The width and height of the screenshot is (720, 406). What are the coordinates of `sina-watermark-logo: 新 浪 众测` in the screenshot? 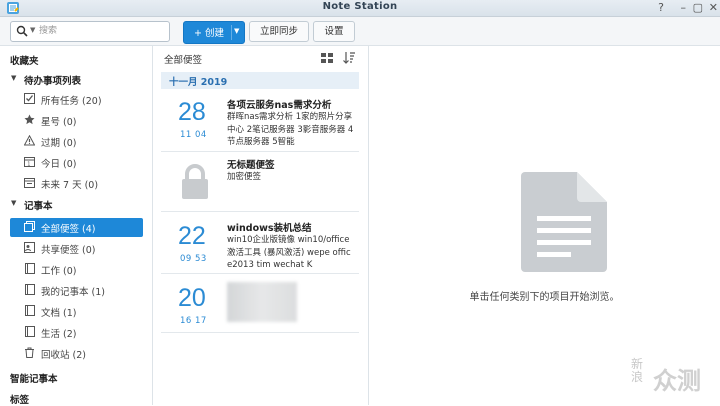 It's located at (673, 378).